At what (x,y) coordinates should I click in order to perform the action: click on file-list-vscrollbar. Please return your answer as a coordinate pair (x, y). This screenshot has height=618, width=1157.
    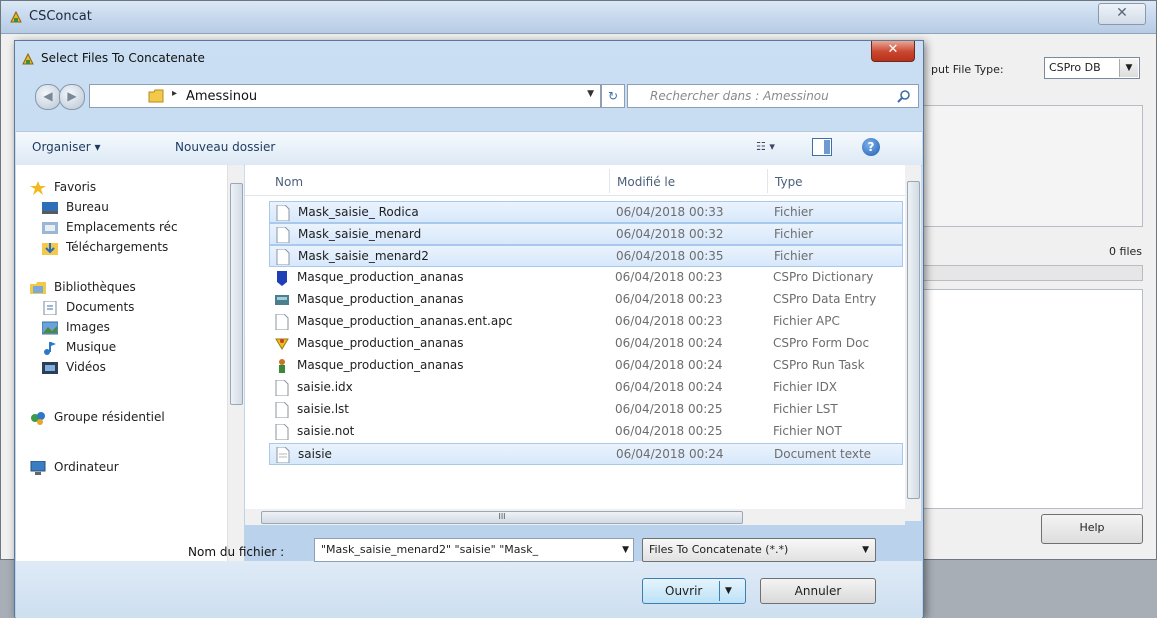
    Looking at the image, I should click on (913, 343).